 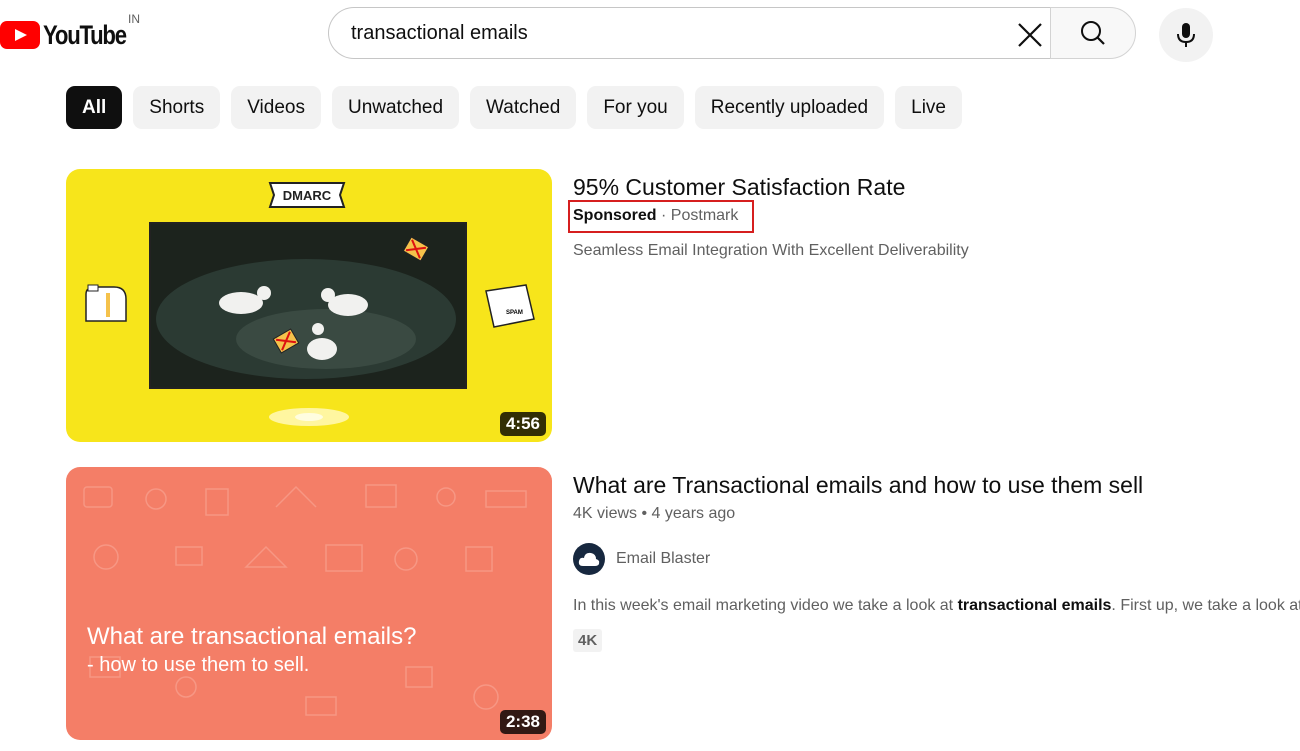 I want to click on mailbox-icon, so click(x=106, y=303).